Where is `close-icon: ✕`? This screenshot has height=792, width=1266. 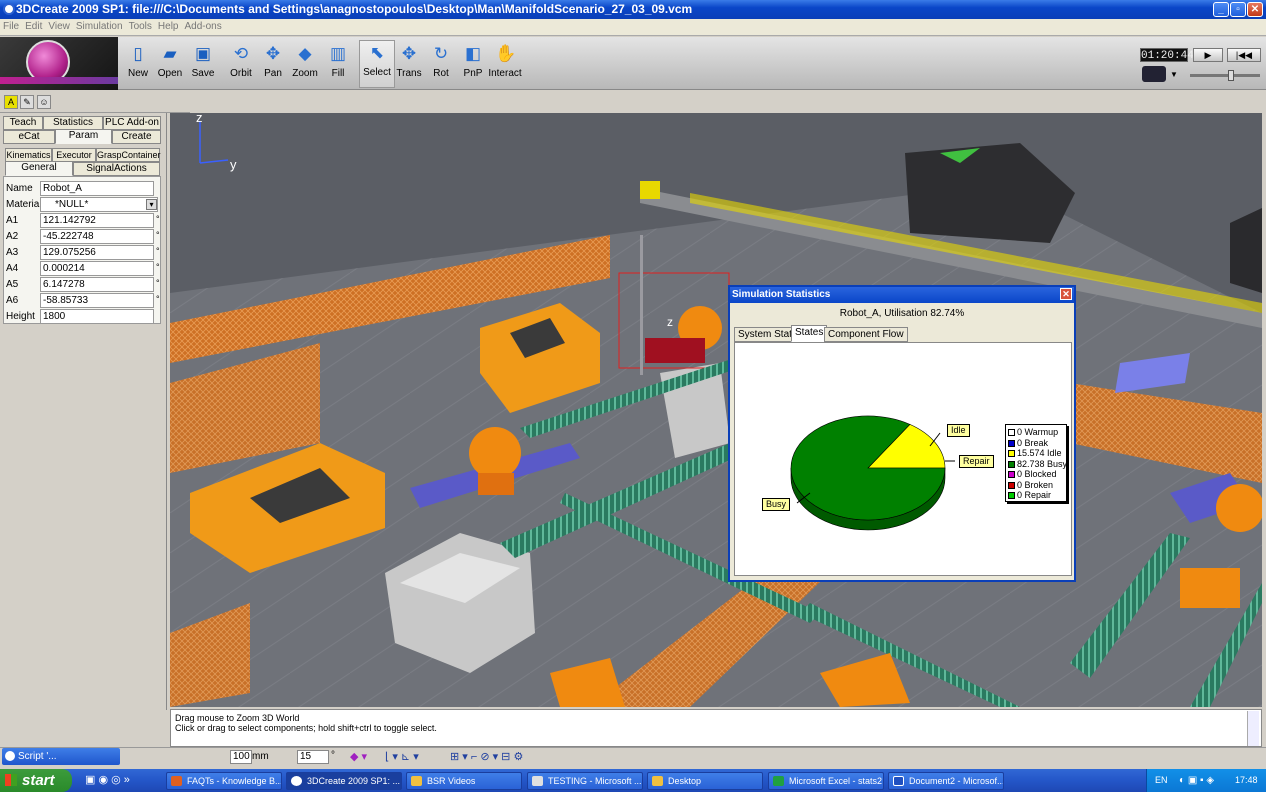 close-icon: ✕ is located at coordinates (1066, 294).